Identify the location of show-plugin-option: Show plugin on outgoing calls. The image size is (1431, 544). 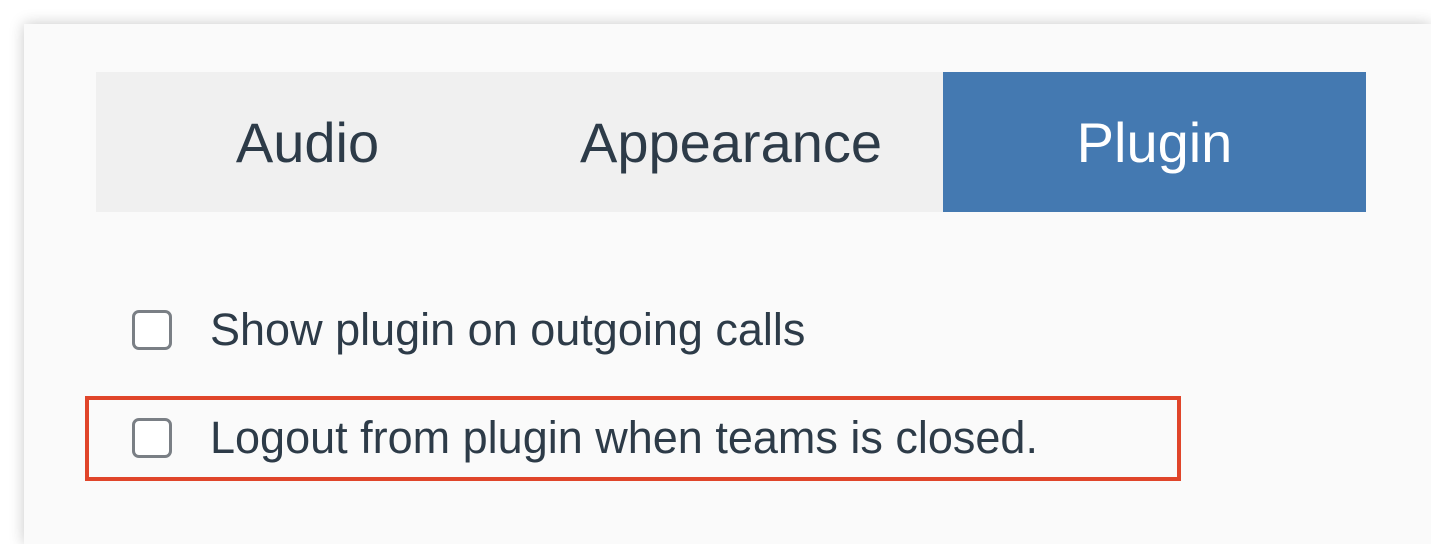
(468, 330).